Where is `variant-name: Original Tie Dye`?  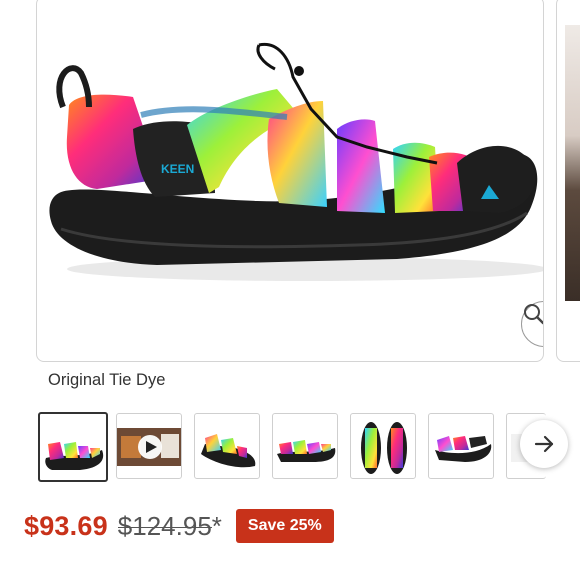
variant-name: Original Tie Dye is located at coordinates (107, 380).